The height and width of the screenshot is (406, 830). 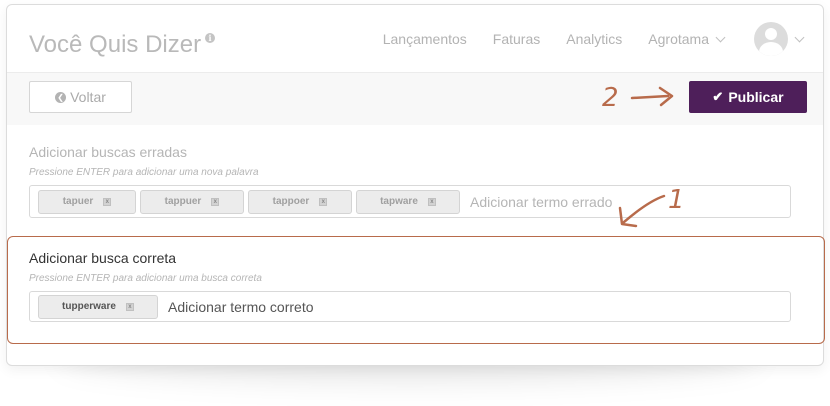 I want to click on annotation-arrow-one: 1, so click(x=651, y=206).